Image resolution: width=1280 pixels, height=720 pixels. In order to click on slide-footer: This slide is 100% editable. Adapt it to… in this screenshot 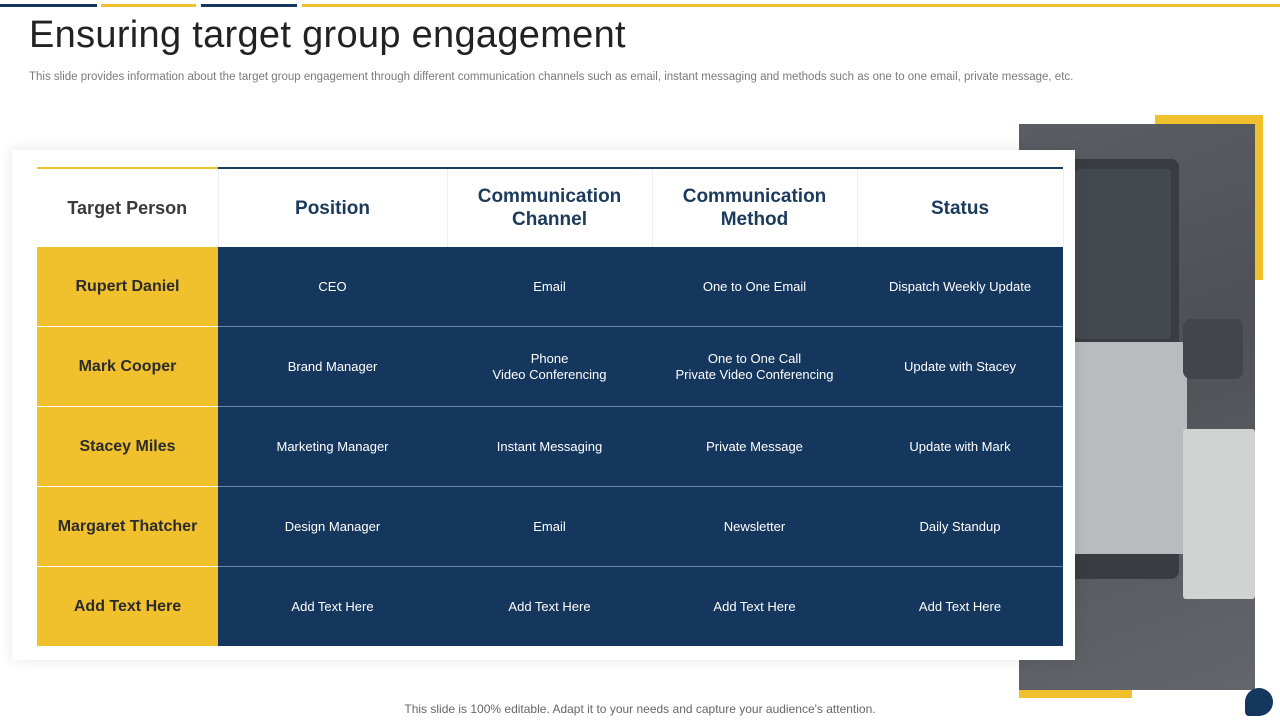, I will do `click(640, 709)`.